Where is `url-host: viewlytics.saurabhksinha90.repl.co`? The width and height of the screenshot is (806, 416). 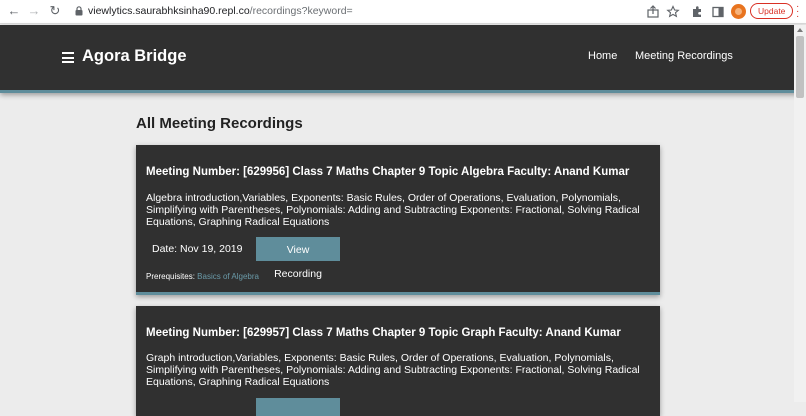
url-host: viewlytics.saurabhksinha90.repl.co is located at coordinates (169, 11).